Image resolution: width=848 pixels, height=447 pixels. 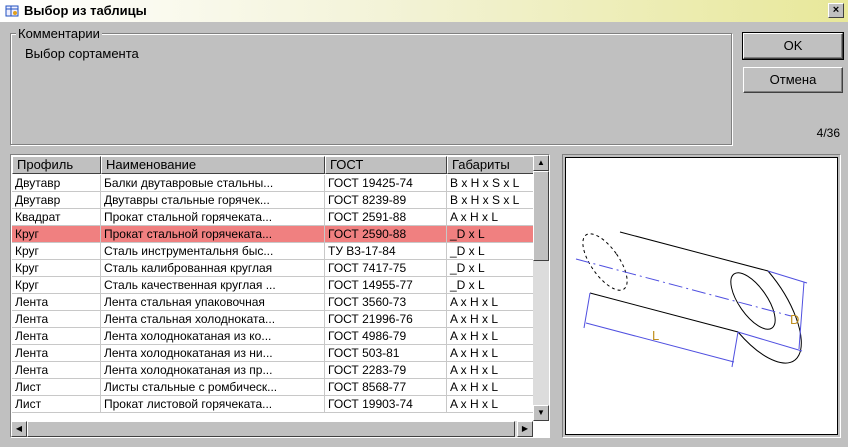 I want to click on horizontal-scrollbar: ◀ ▶, so click(x=272, y=429).